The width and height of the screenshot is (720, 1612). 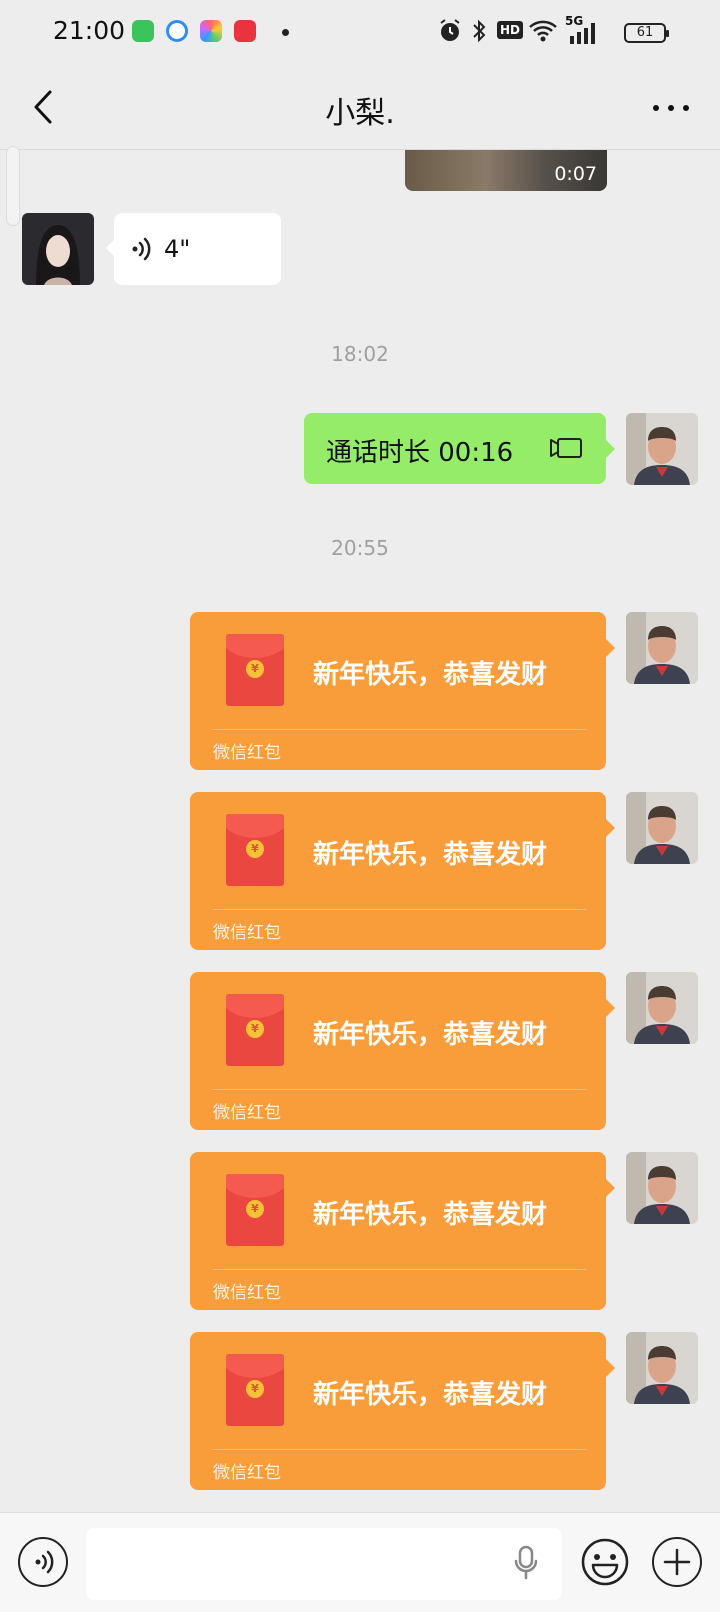 I want to click on video-duration: 0:07, so click(x=575, y=174).